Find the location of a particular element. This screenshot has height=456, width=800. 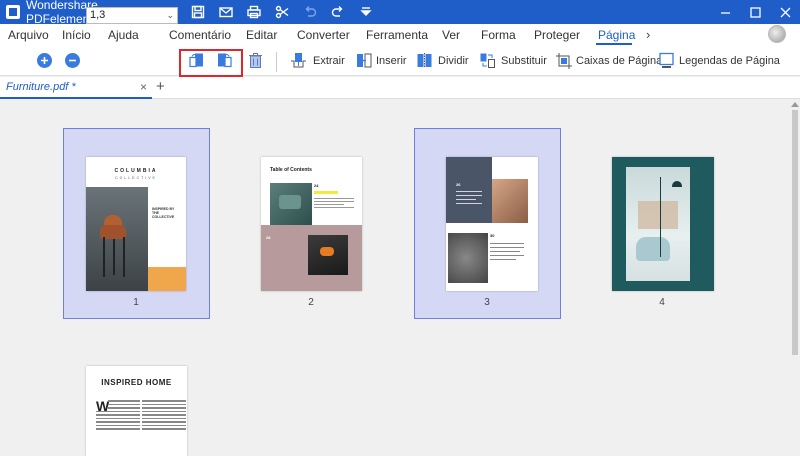

zoom-out-button is located at coordinates (72, 60).